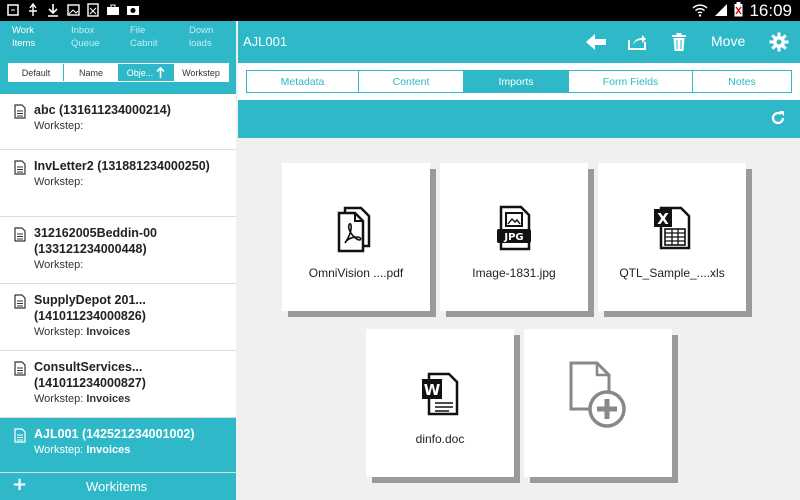  Describe the element at coordinates (598, 395) in the screenshot. I see `add-file-icon` at that location.